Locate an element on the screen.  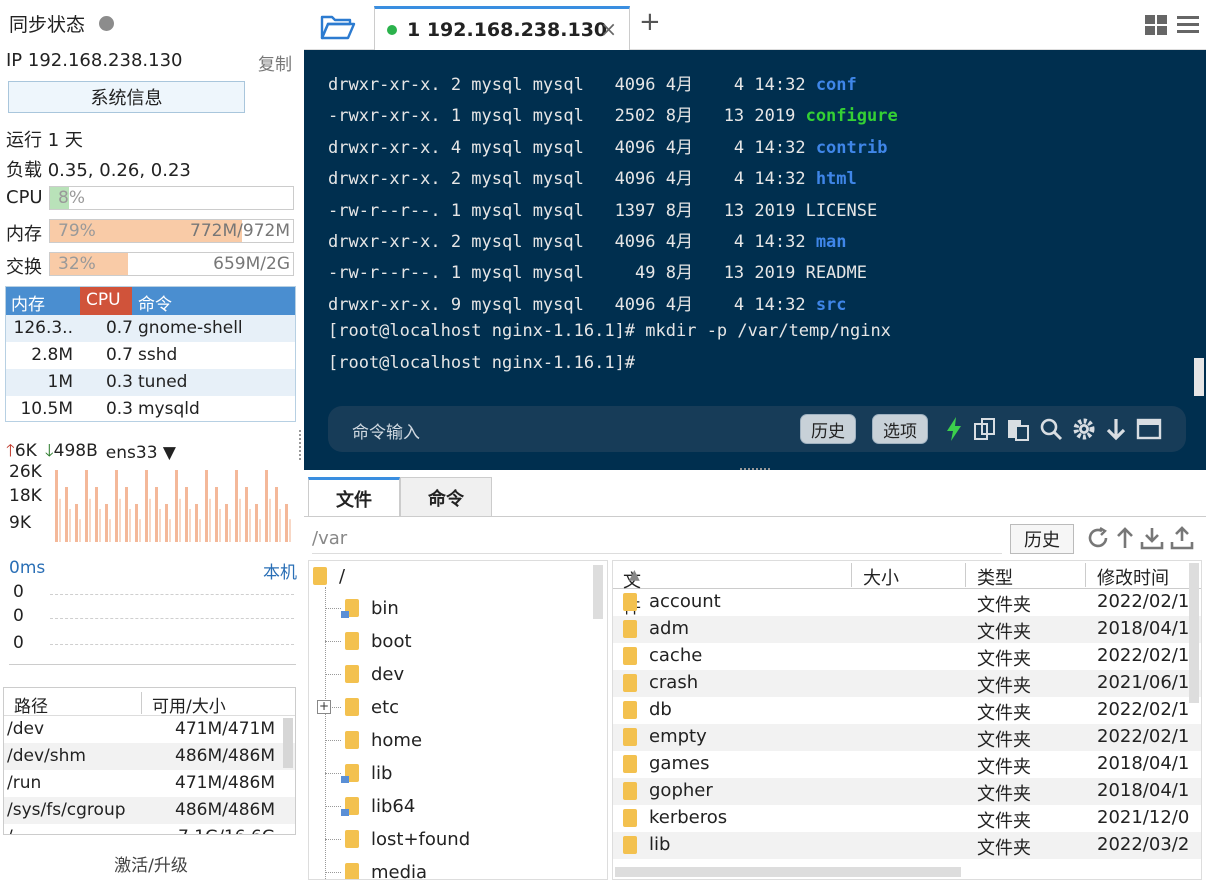
tree-root: / is located at coordinates (329, 576).